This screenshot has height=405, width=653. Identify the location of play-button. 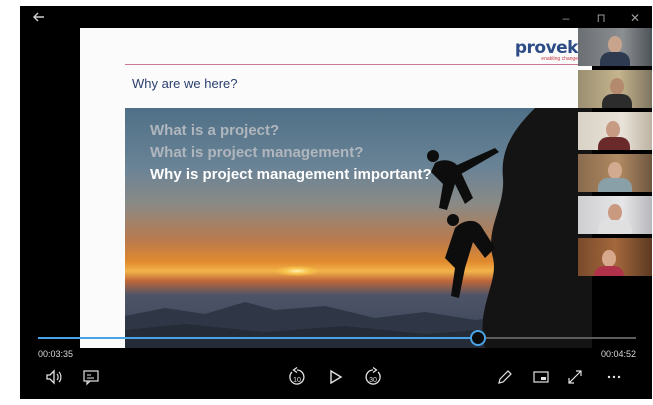
(337, 377).